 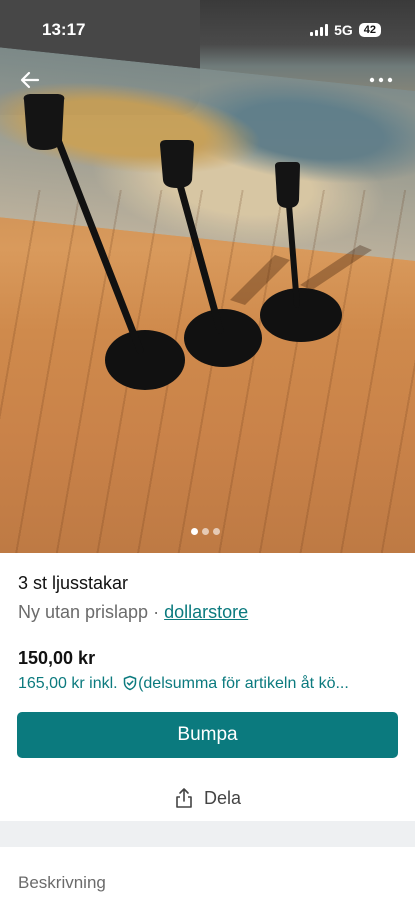 What do you see at coordinates (319, 30) in the screenshot?
I see `signal-icon` at bounding box center [319, 30].